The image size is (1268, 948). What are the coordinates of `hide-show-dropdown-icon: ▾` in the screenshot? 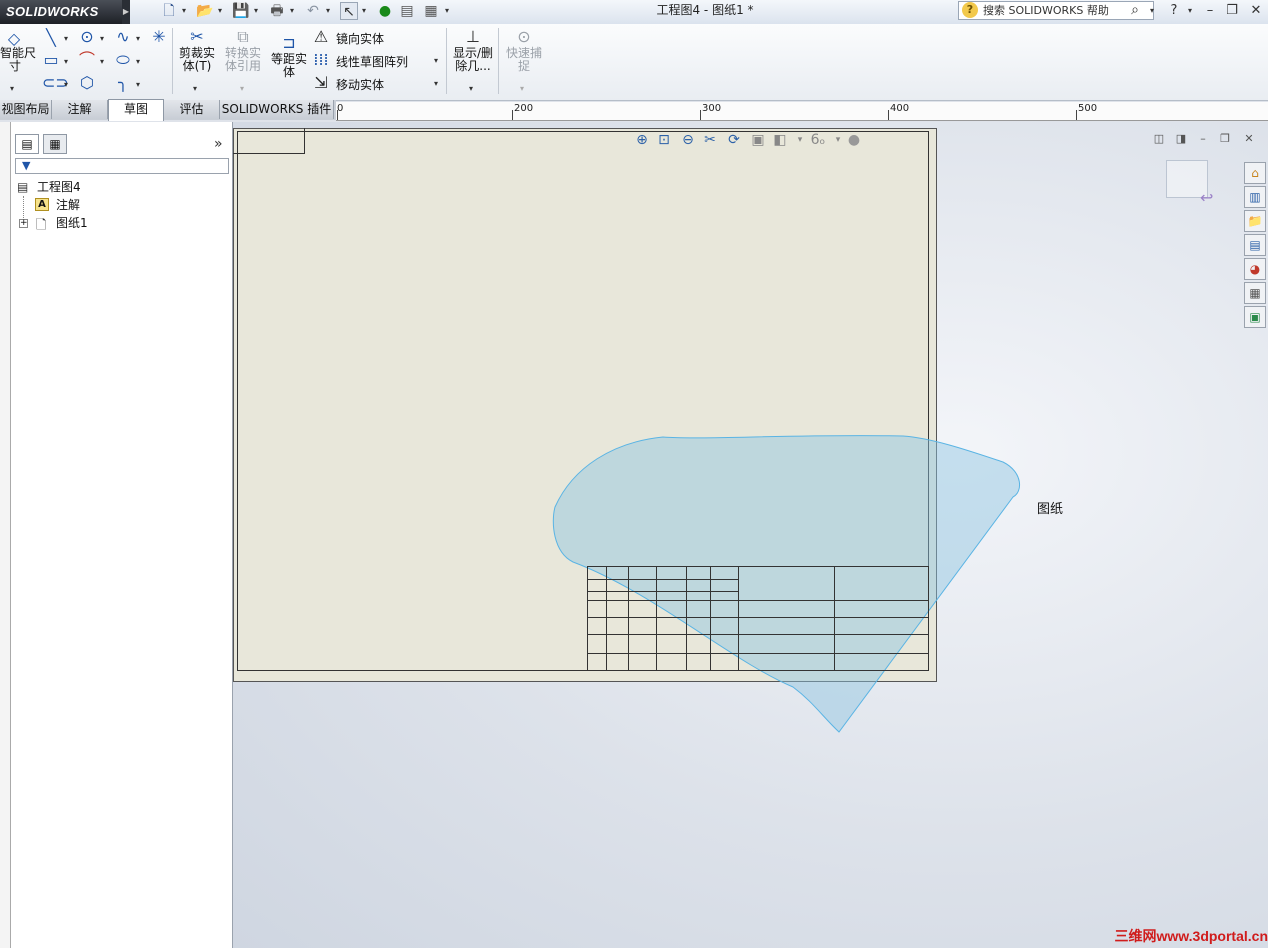 It's located at (800, 140).